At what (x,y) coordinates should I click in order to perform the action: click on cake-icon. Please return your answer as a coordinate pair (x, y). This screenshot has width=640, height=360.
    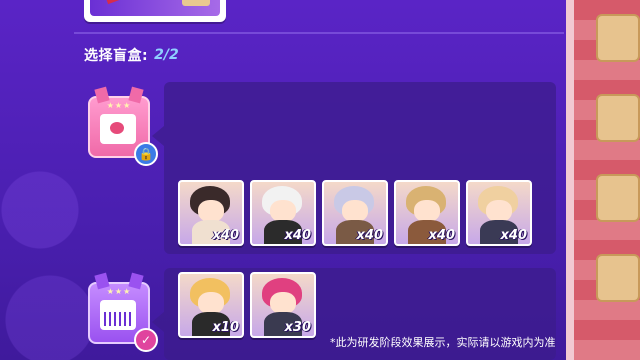
    Looking at the image, I should click on (118, 129).